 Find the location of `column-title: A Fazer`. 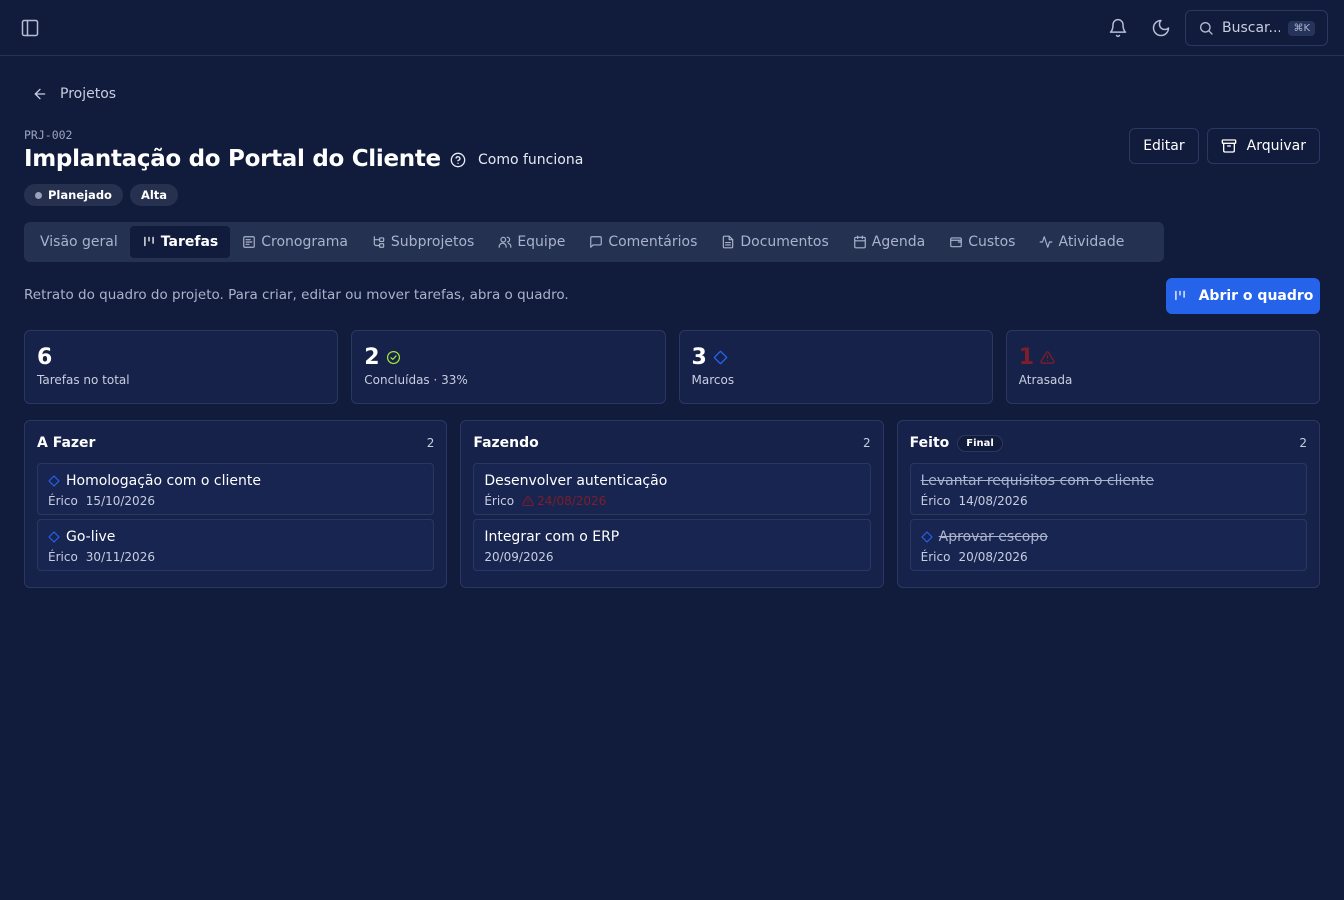

column-title: A Fazer is located at coordinates (66, 443).